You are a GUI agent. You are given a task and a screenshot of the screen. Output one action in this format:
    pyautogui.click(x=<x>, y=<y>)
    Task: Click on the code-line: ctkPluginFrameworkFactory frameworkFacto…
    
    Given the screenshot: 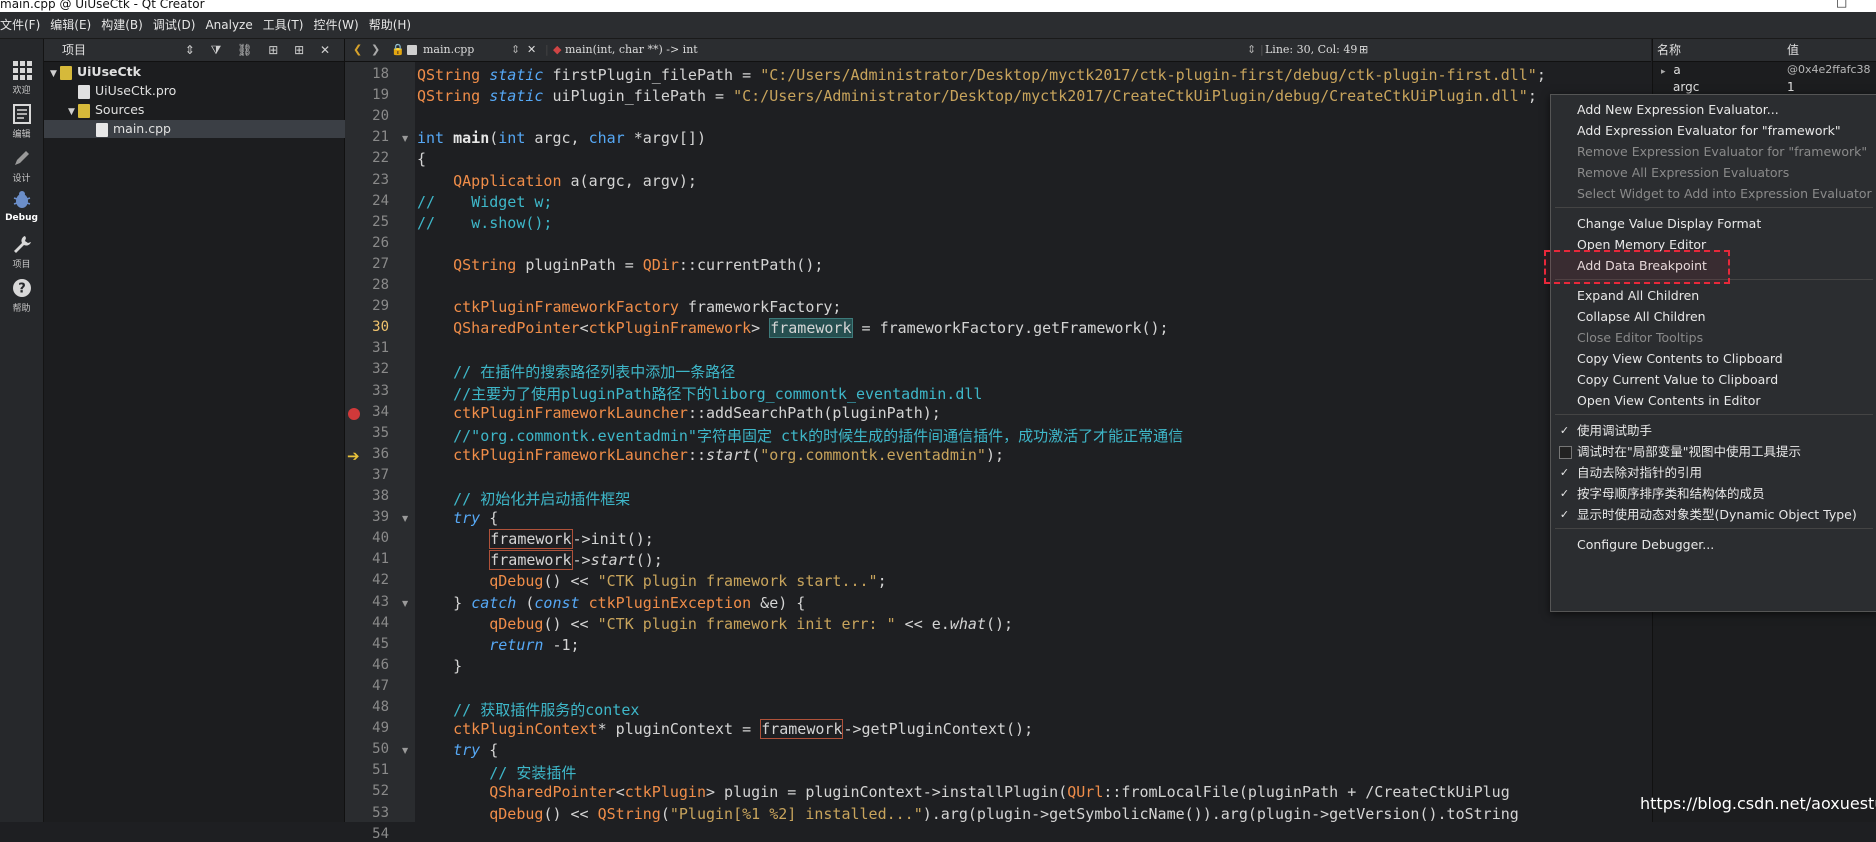 What is the action you would take?
    pyautogui.click(x=629, y=307)
    